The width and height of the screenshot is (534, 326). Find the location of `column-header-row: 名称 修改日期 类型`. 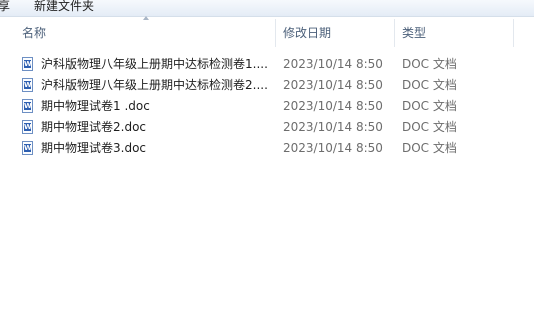

column-header-row: 名称 修改日期 类型 is located at coordinates (267, 33).